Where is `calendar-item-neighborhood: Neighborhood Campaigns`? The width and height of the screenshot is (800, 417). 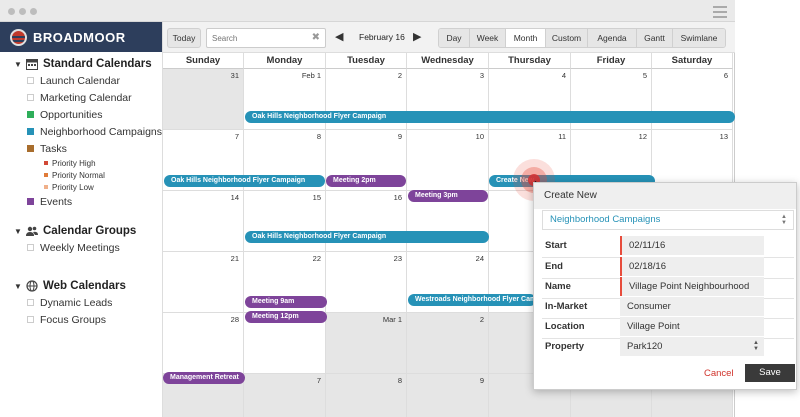 calendar-item-neighborhood: Neighborhood Campaigns is located at coordinates (81, 131).